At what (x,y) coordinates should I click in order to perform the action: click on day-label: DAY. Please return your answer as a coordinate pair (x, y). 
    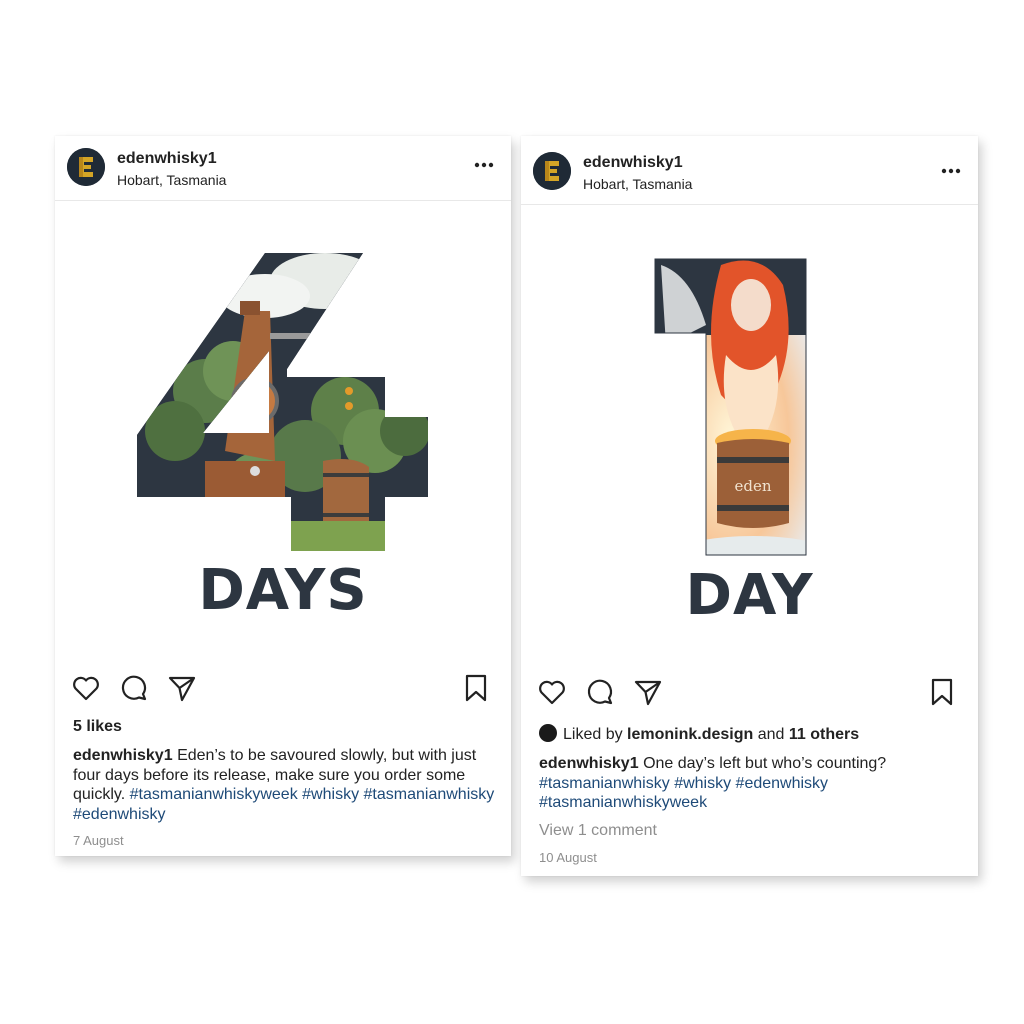
    Looking at the image, I should click on (749, 595).